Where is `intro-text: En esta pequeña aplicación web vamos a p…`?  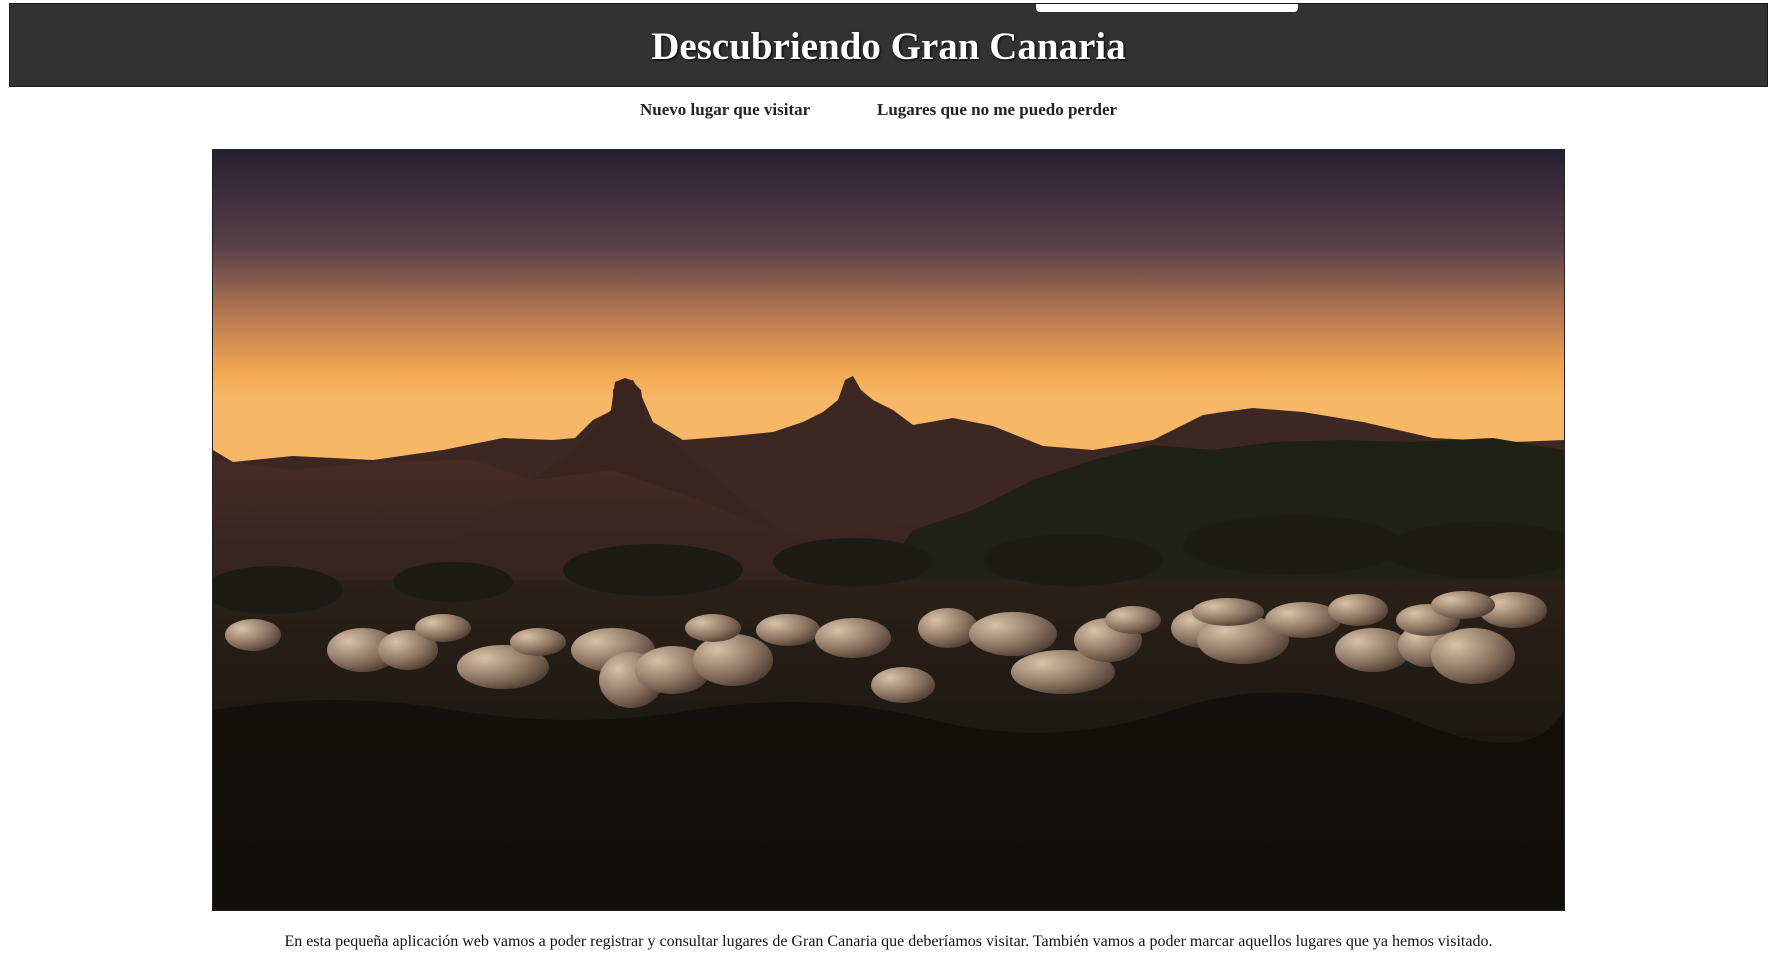 intro-text: En esta pequeña aplicación web vamos a p… is located at coordinates (888, 941).